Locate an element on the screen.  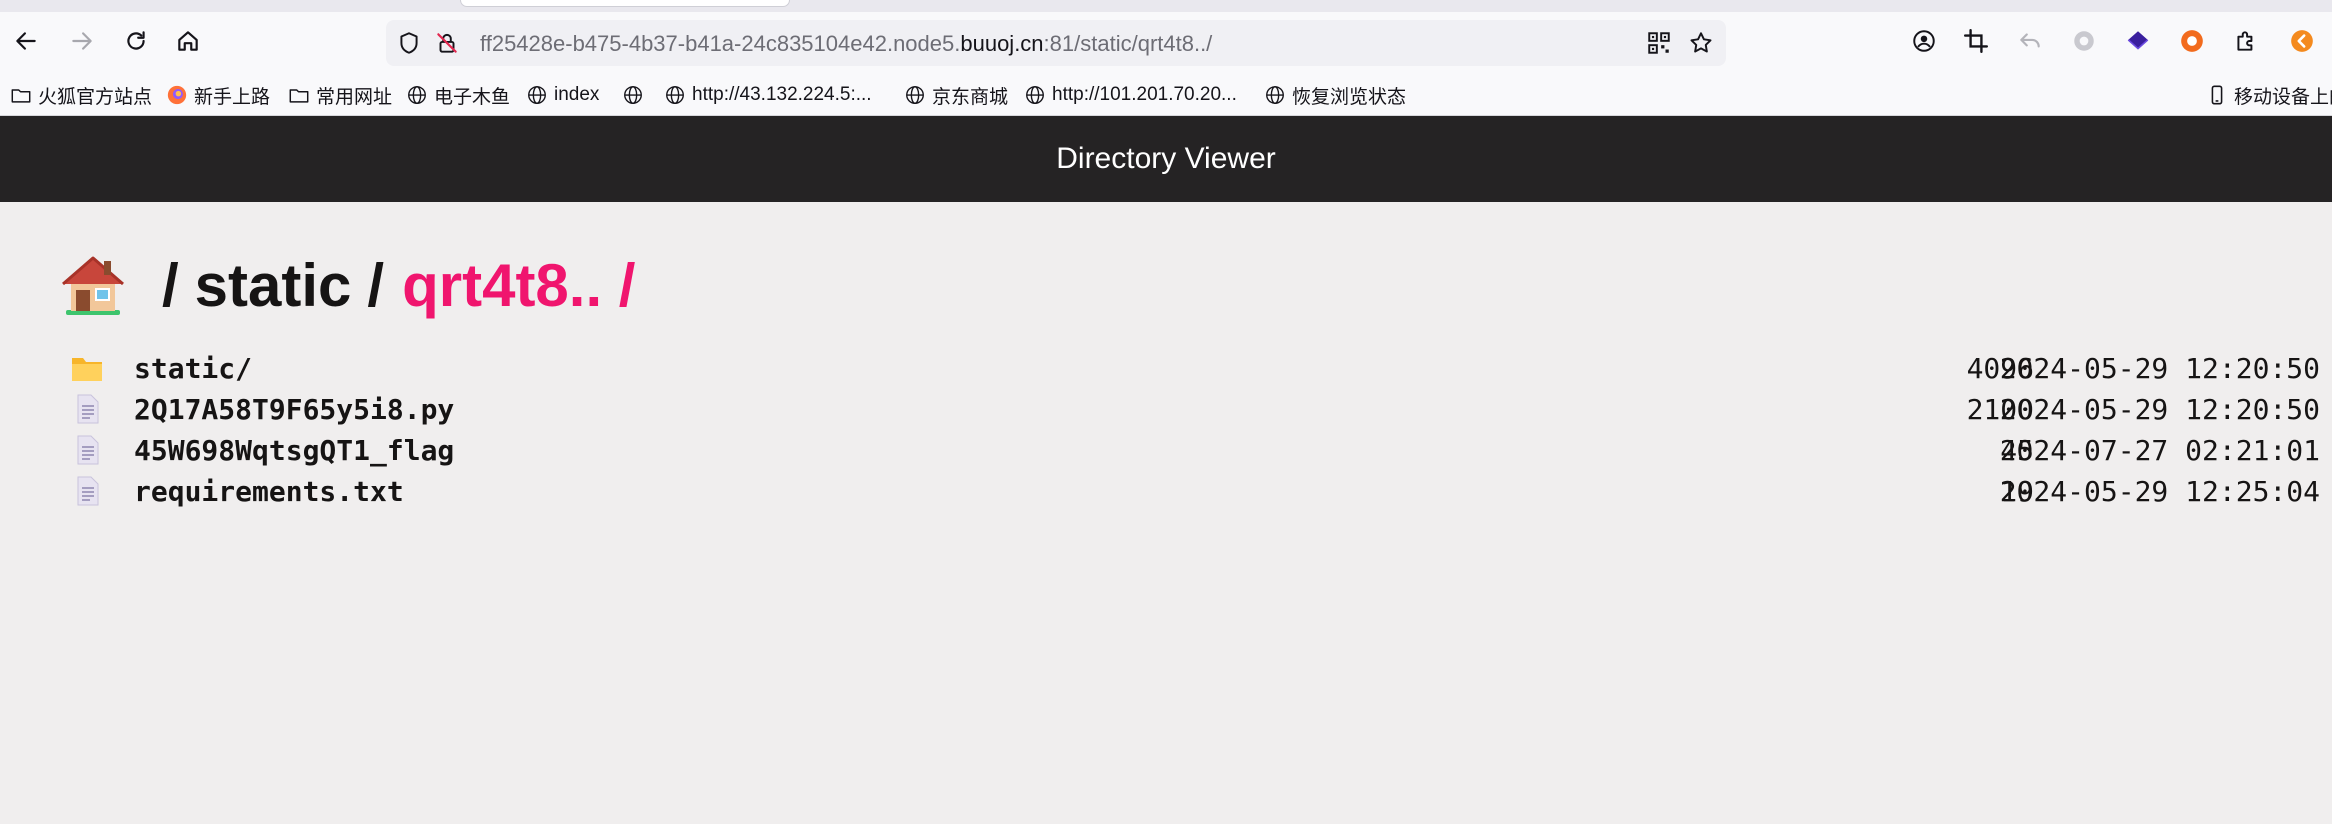
arrow-left-icon is located at coordinates (26, 41).